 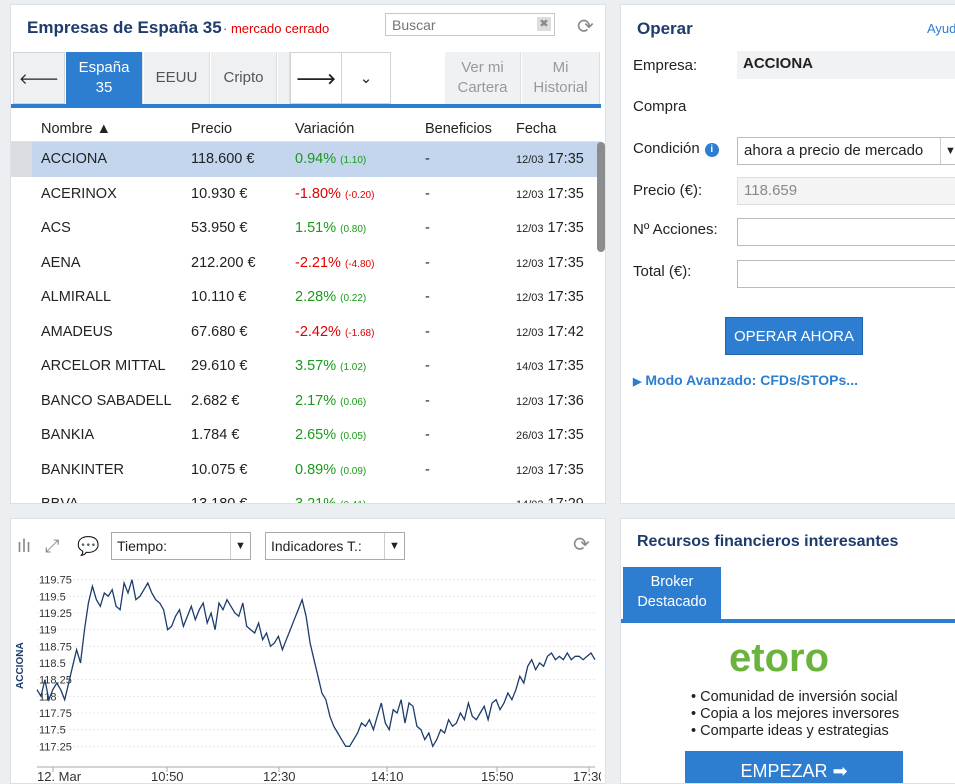 What do you see at coordinates (48, 631) in the screenshot?
I see `y-tick-label: 119` at bounding box center [48, 631].